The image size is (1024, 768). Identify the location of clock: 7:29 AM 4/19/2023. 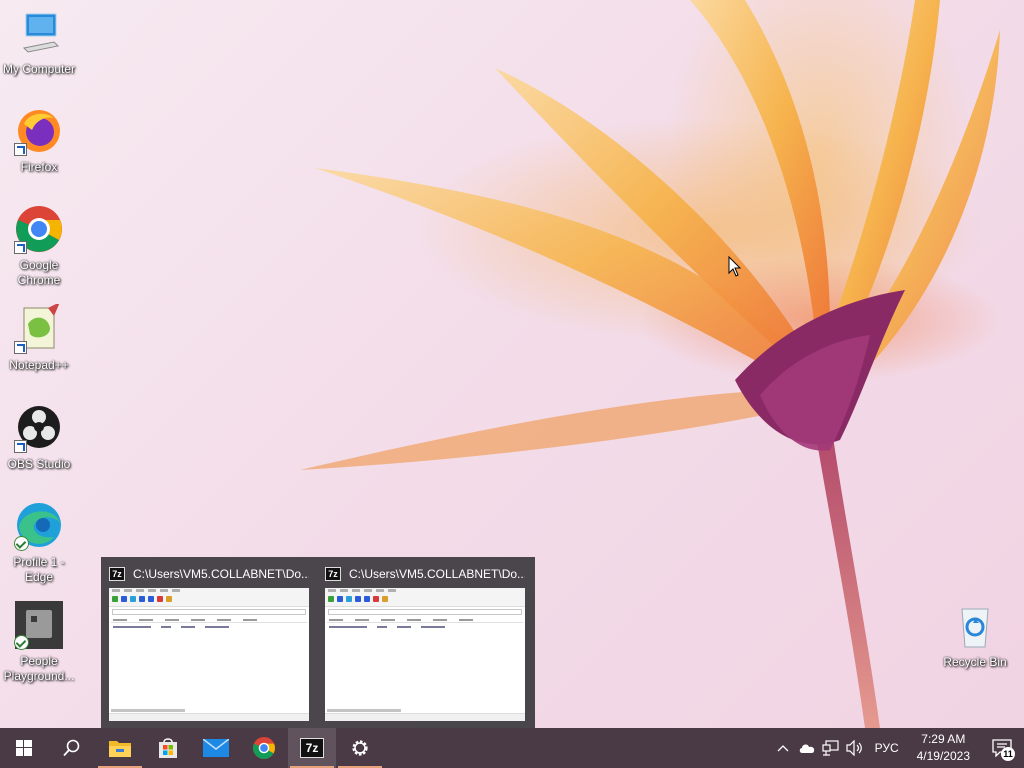
(943, 748).